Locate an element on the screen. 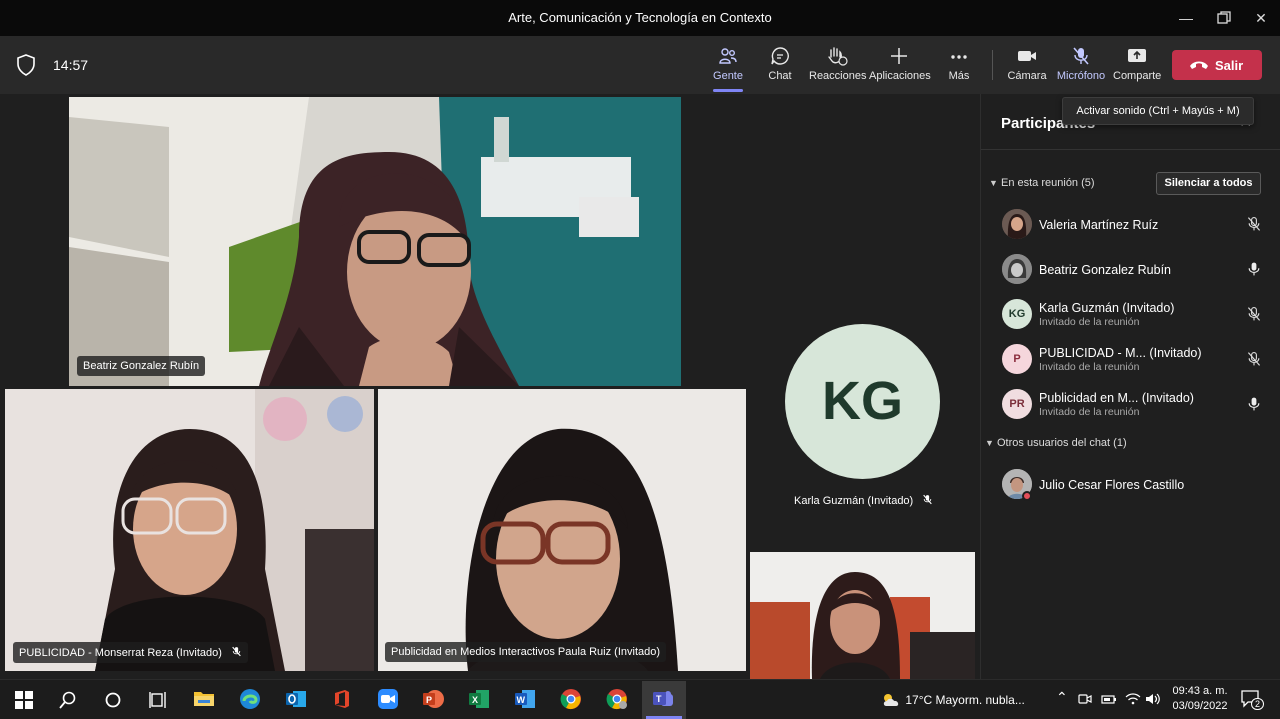 The width and height of the screenshot is (1280, 719). more-button: Más is located at coordinates (959, 64).